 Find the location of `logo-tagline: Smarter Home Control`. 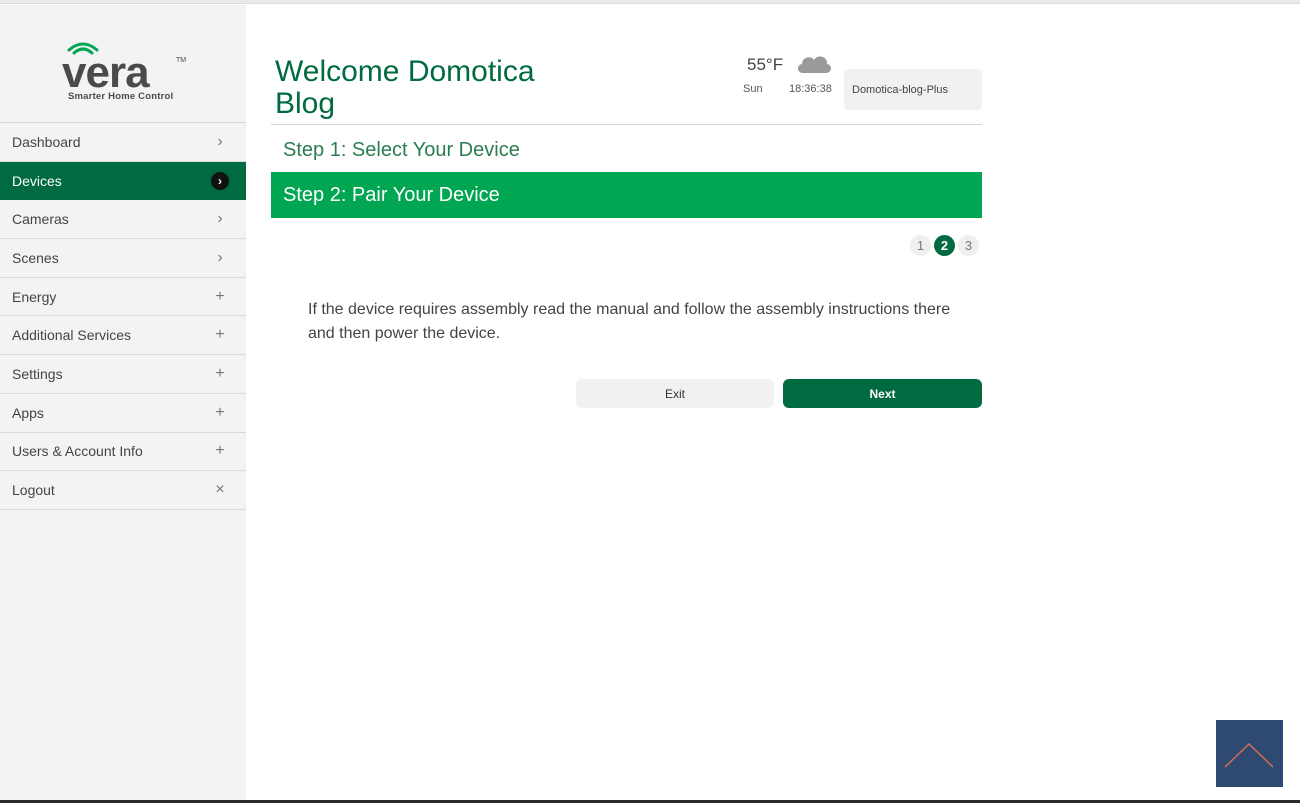

logo-tagline: Smarter Home Control is located at coordinates (121, 96).